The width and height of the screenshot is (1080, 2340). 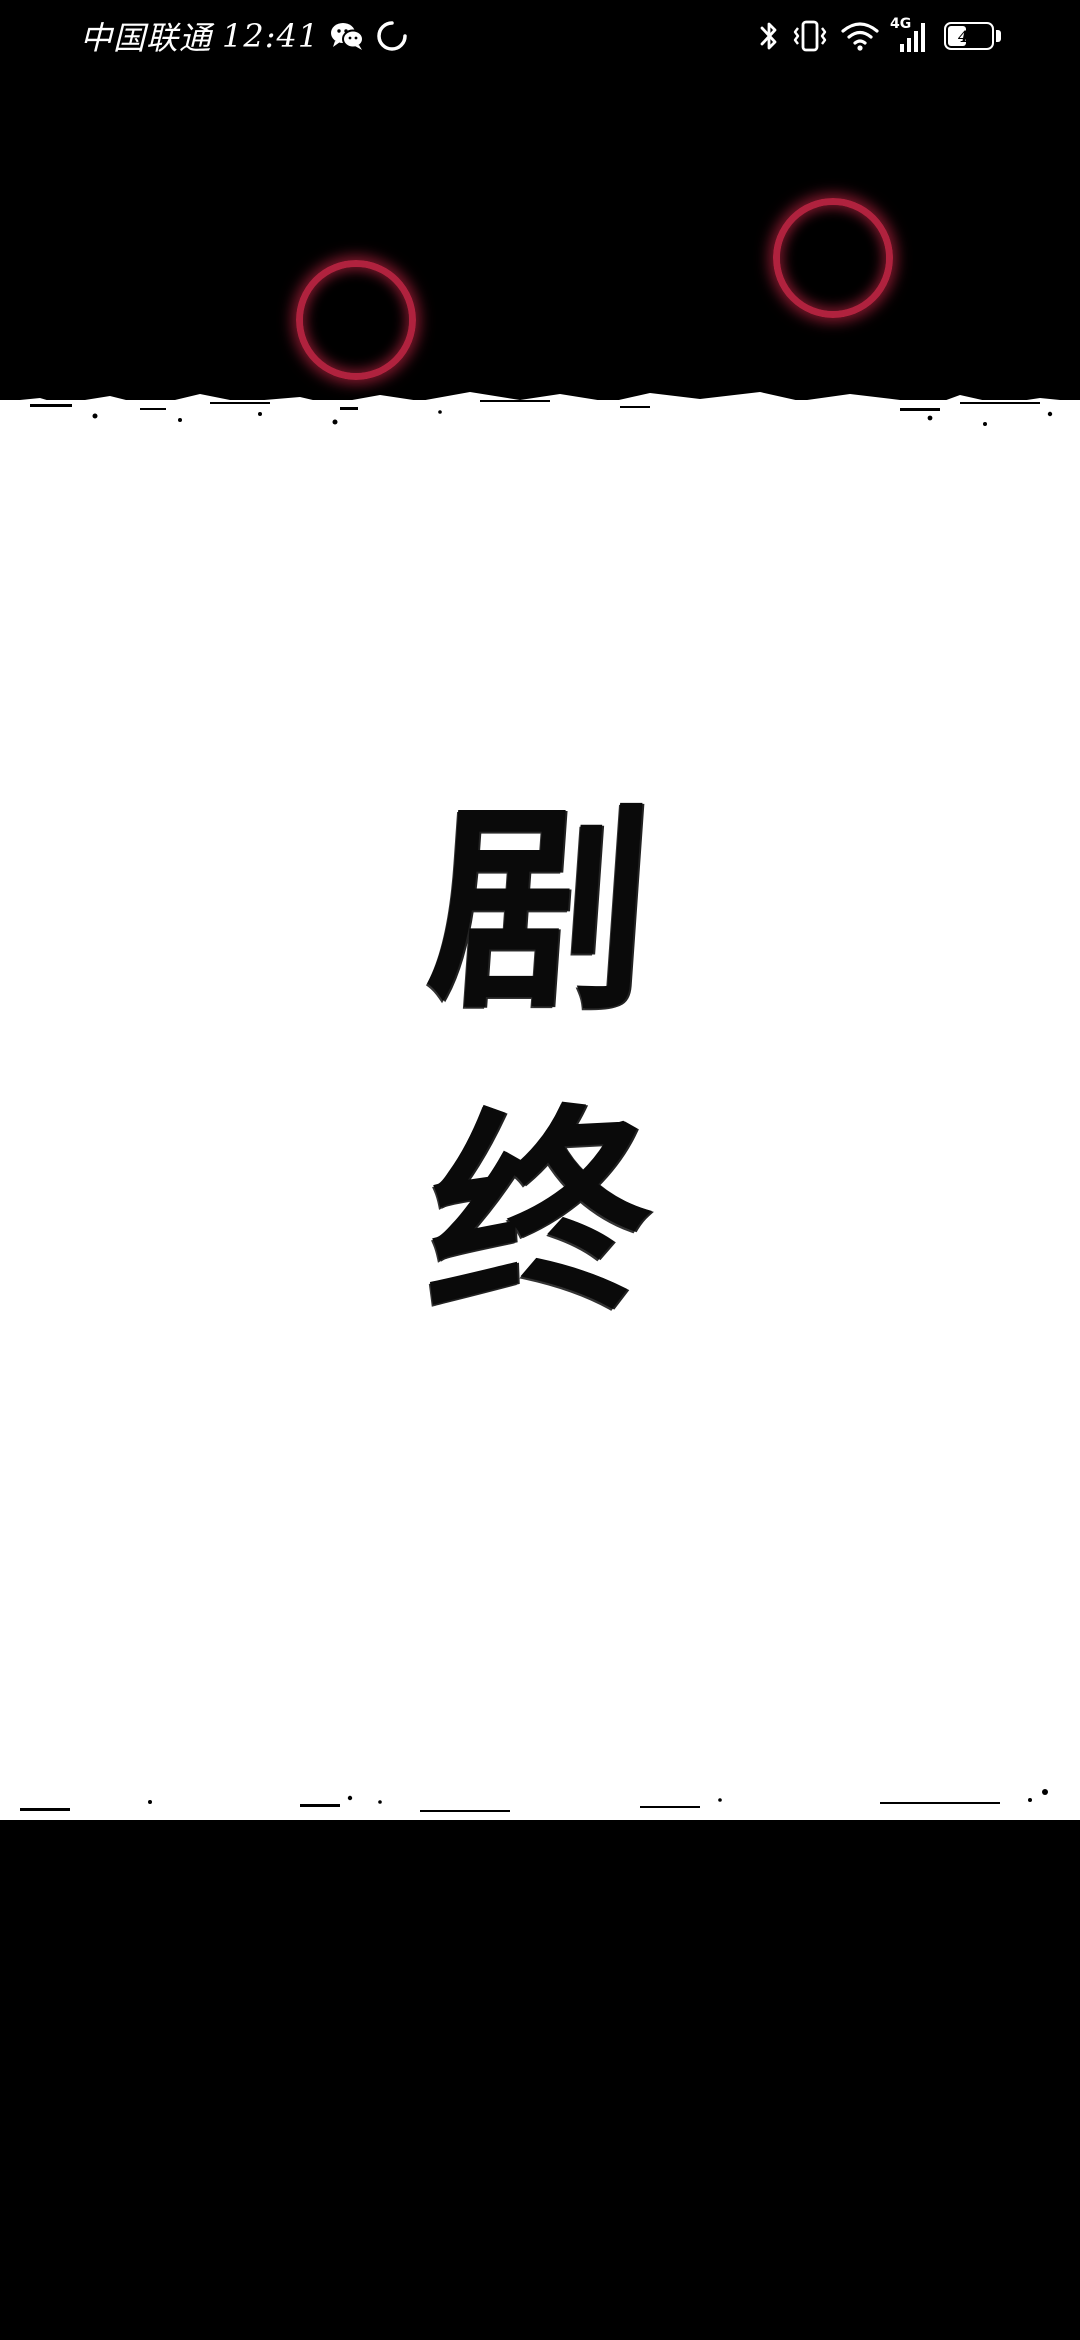 What do you see at coordinates (998, 36) in the screenshot?
I see `battery-cap` at bounding box center [998, 36].